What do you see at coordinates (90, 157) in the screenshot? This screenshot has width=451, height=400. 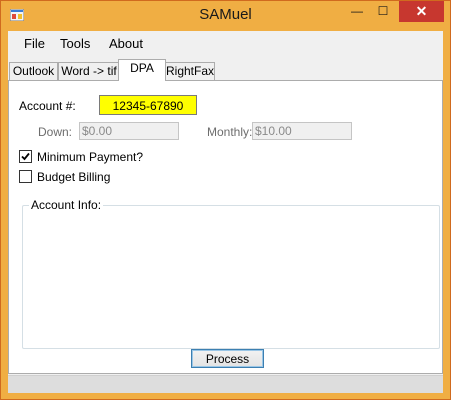 I see `minimum-payment-label: Minimum Payment?` at bounding box center [90, 157].